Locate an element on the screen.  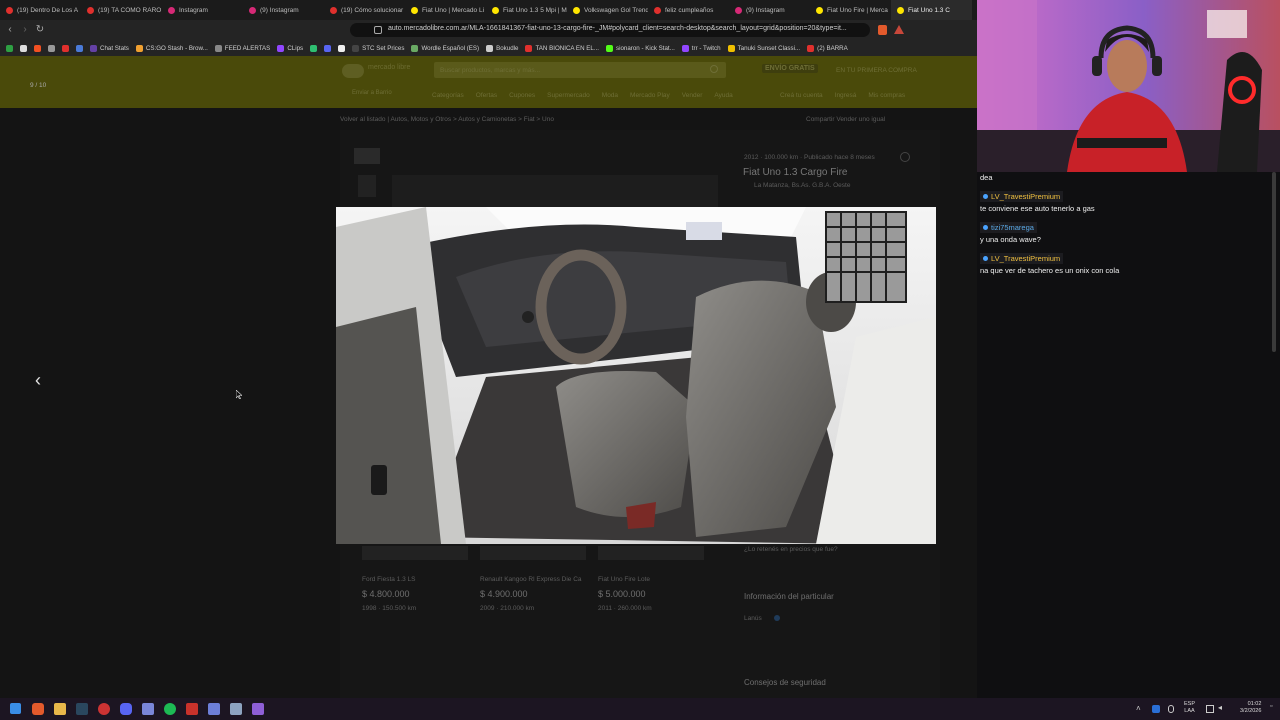
bookmark-item: FEED ALERTAS is located at coordinates (242, 48).